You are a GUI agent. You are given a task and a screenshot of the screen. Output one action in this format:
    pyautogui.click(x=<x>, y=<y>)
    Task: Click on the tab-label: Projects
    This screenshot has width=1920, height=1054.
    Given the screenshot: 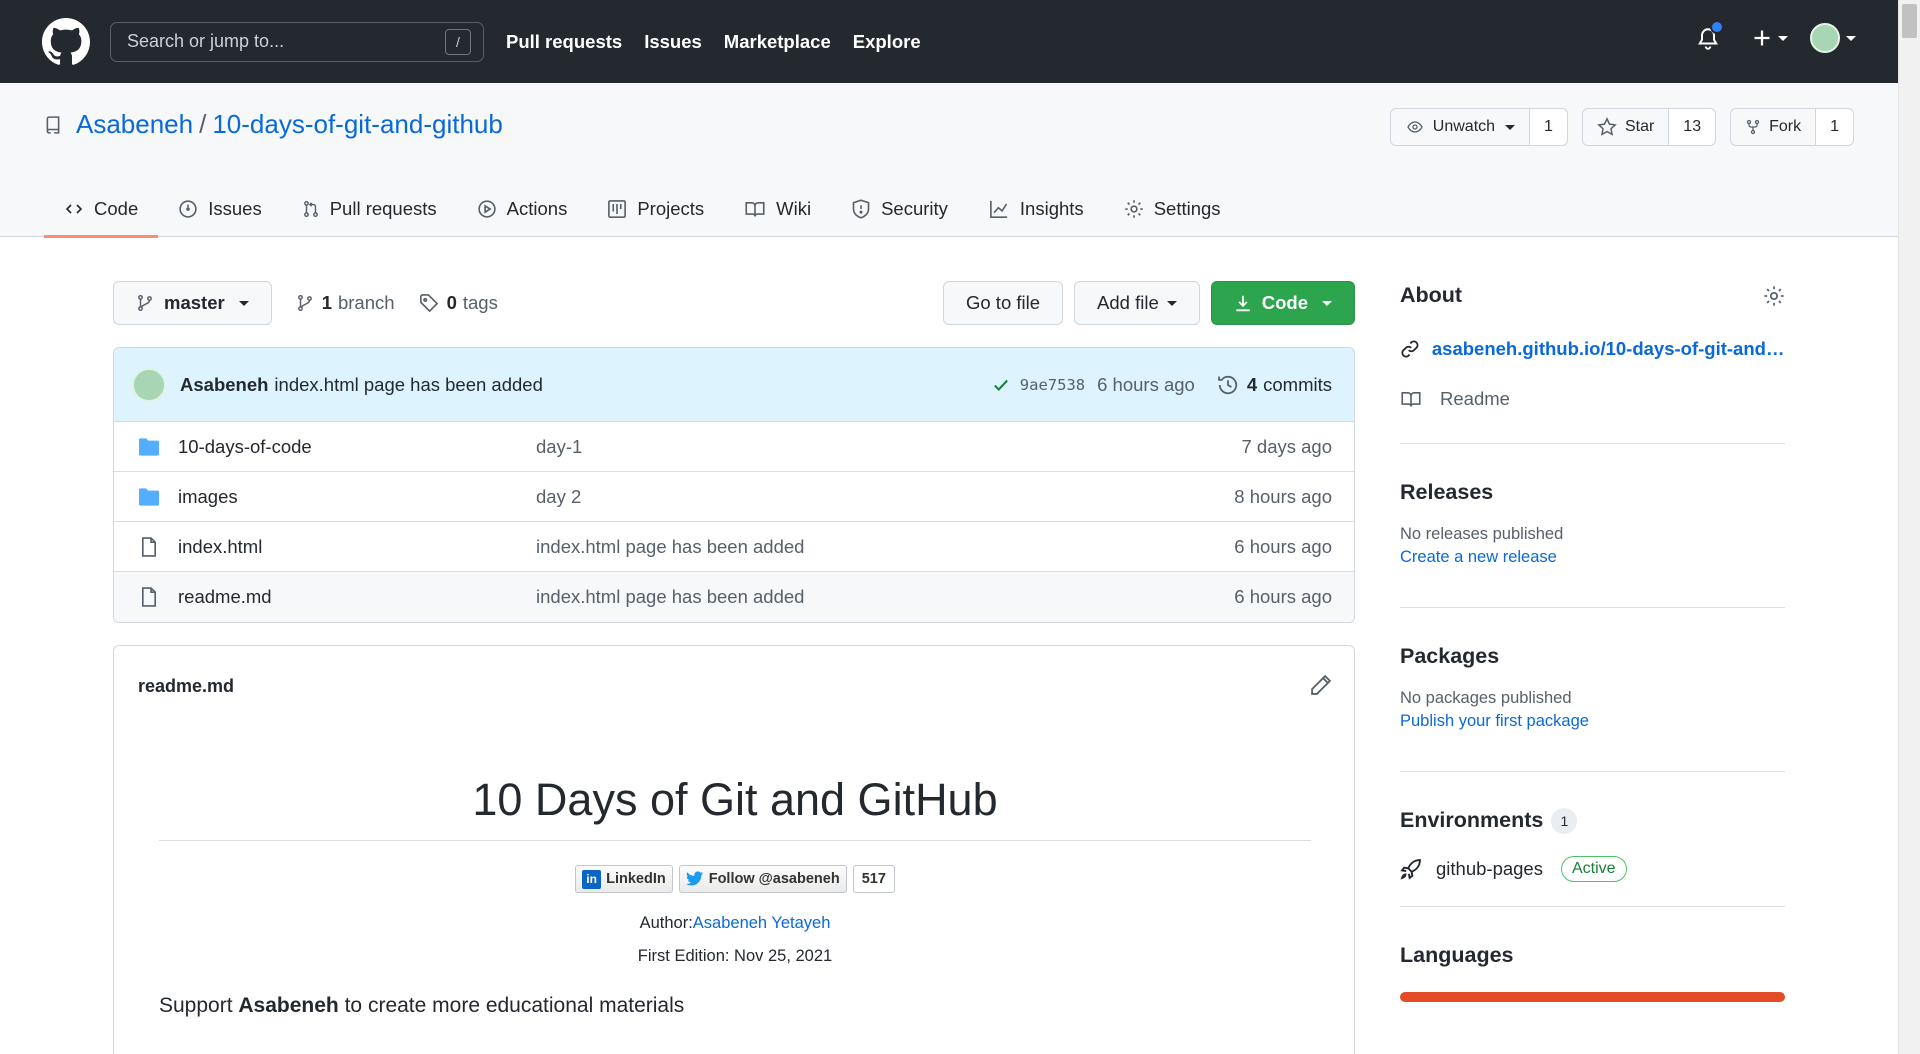 What is the action you would take?
    pyautogui.click(x=671, y=208)
    